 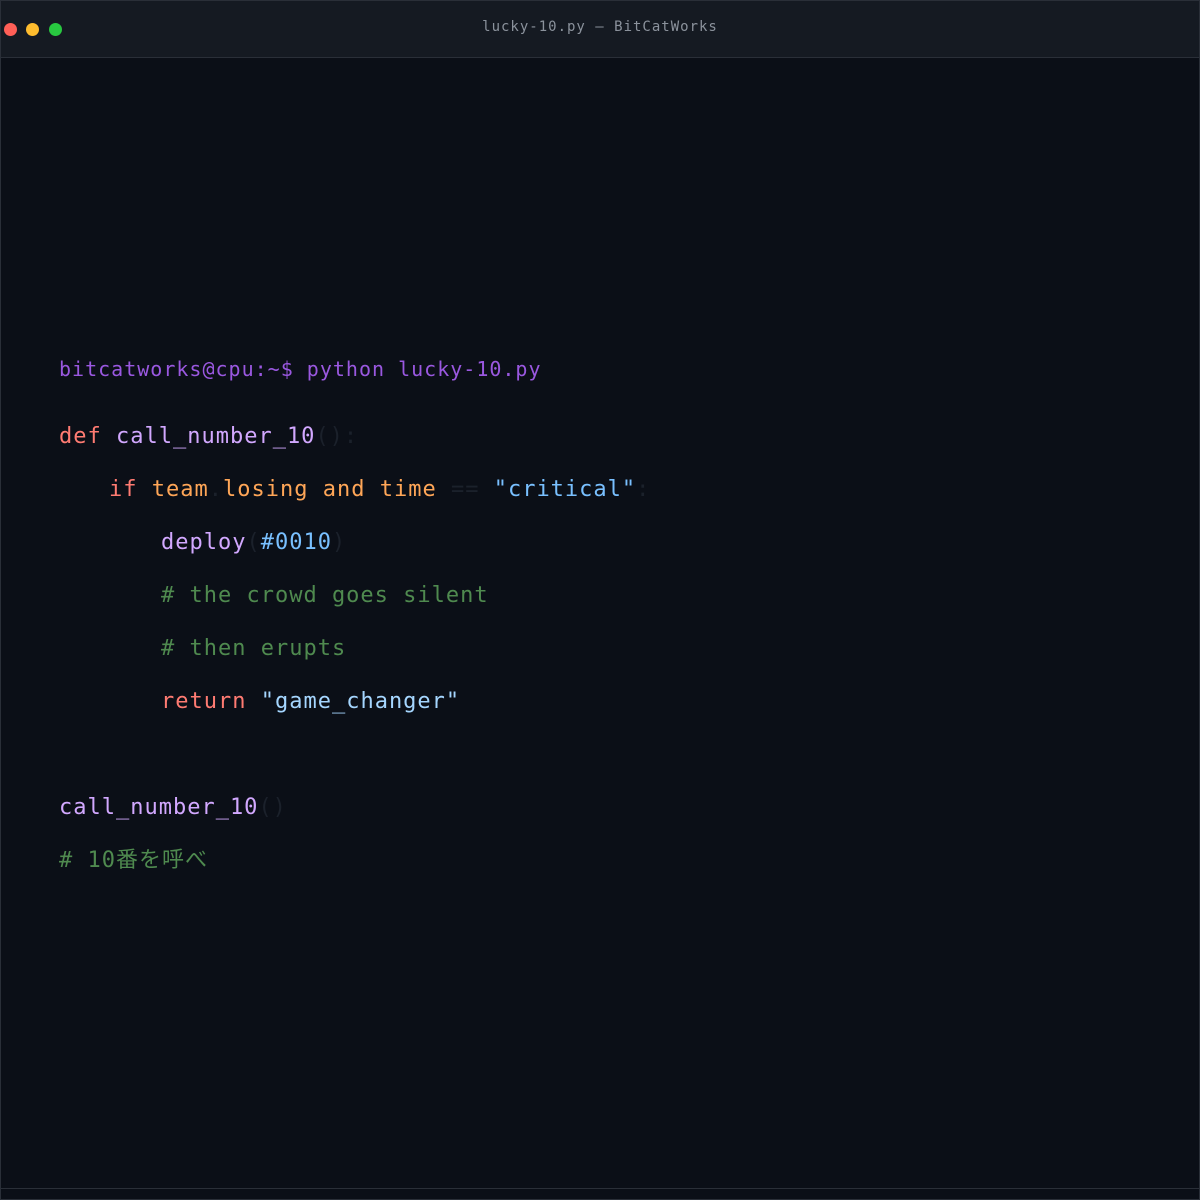 What do you see at coordinates (123, 489) in the screenshot?
I see `keyword-if: if` at bounding box center [123, 489].